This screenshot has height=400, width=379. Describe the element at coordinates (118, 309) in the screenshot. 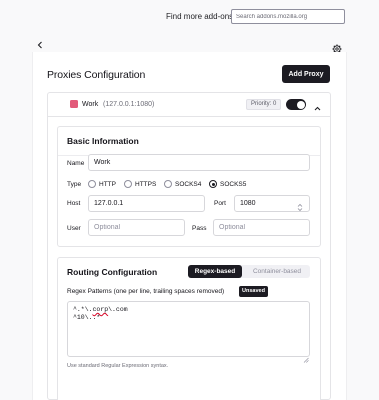

I see `regex-line-1-suffix: \.com` at that location.